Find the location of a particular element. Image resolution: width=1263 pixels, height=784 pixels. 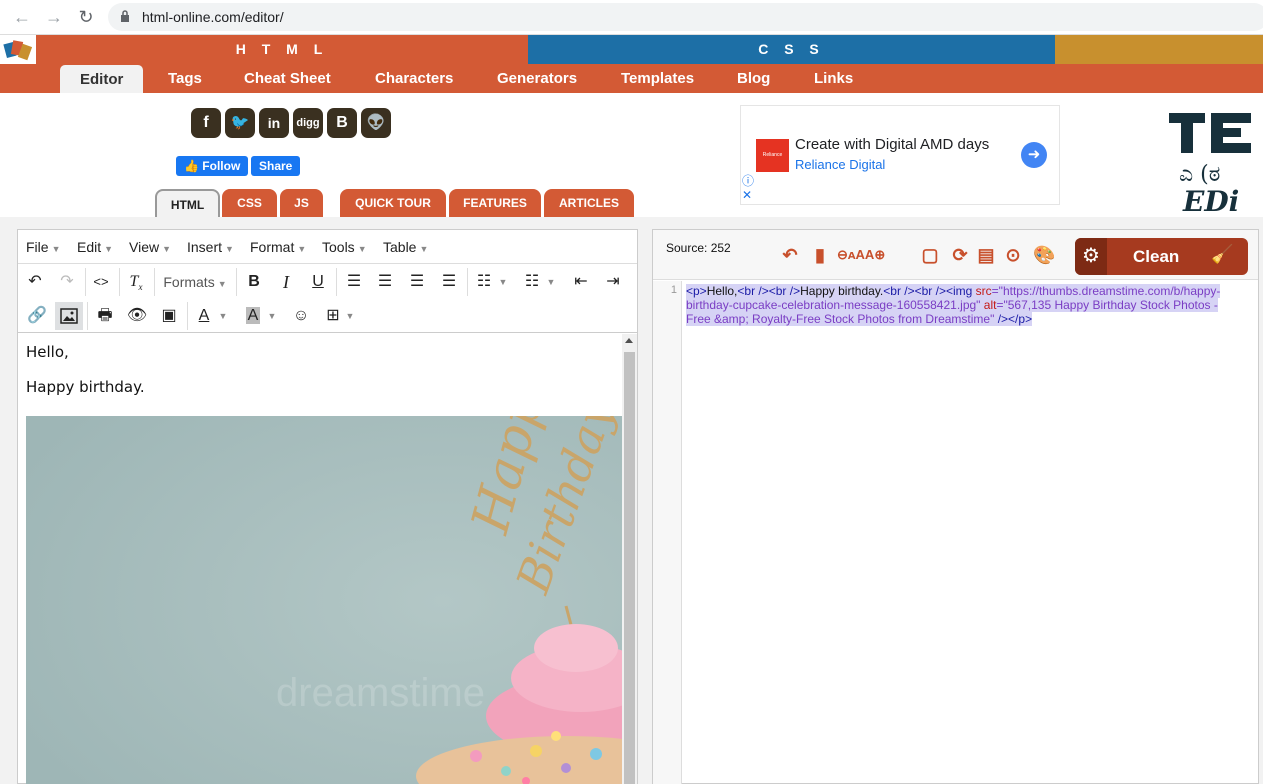

facebook-share-button: Share is located at coordinates (276, 166).